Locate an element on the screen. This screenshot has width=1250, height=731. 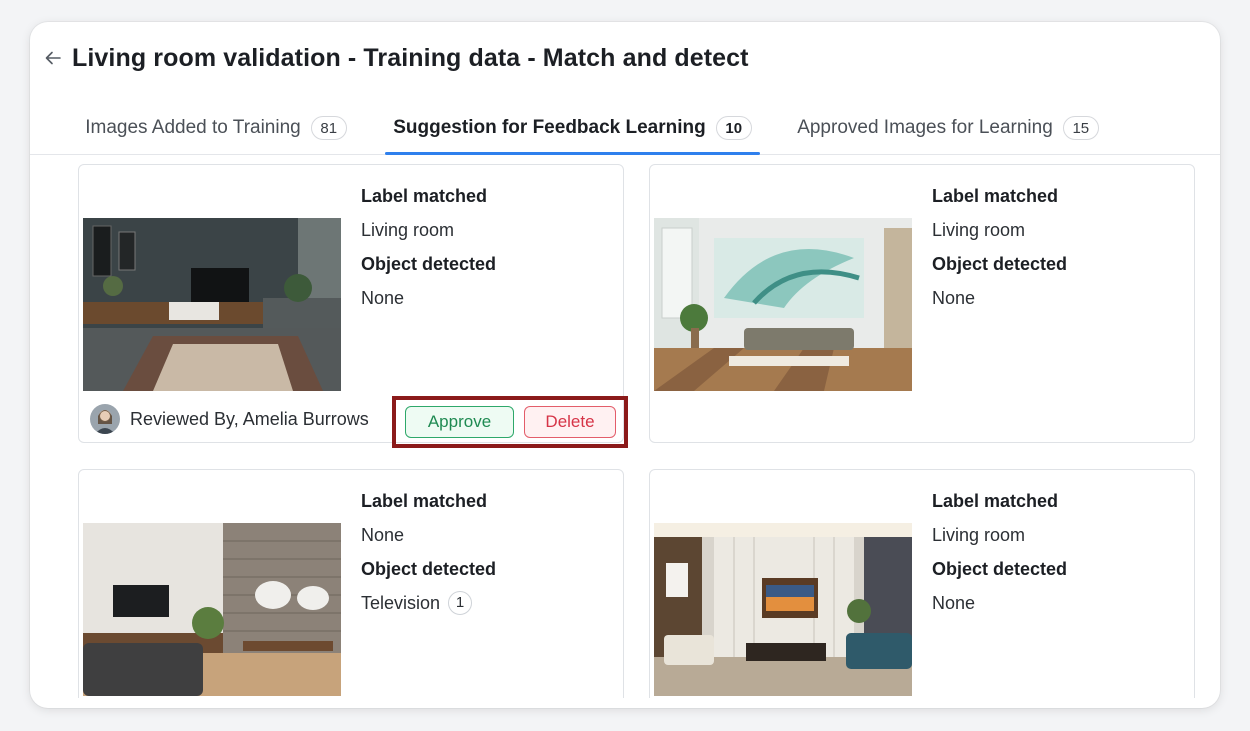
object-count-badge: 1 is located at coordinates (460, 603).